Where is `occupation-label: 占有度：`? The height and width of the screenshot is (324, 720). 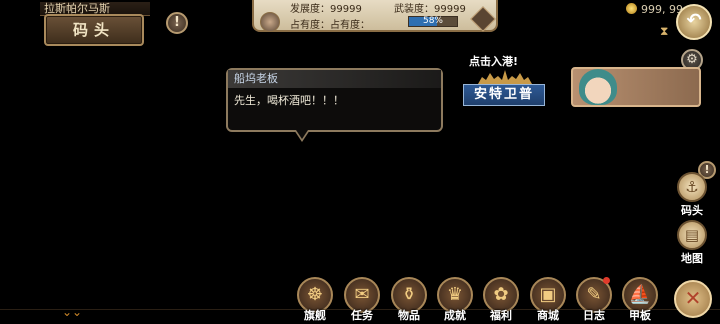
occupation-label: 占有度： is located at coordinates (310, 25).